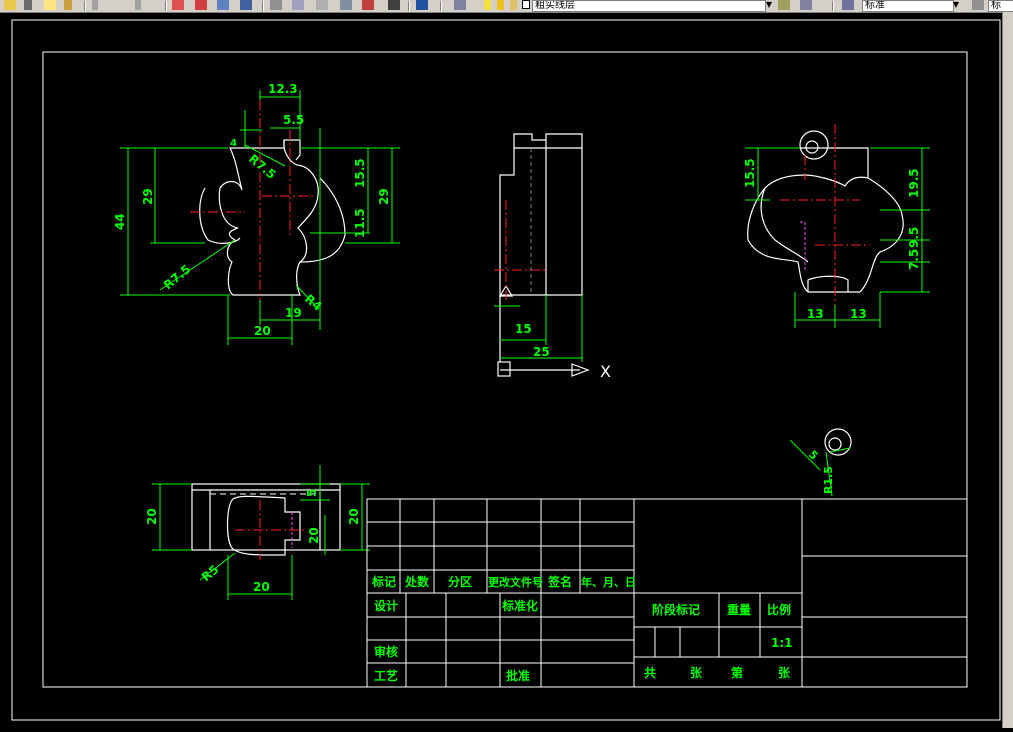  I want to click on lock-icon, so click(513, 5).